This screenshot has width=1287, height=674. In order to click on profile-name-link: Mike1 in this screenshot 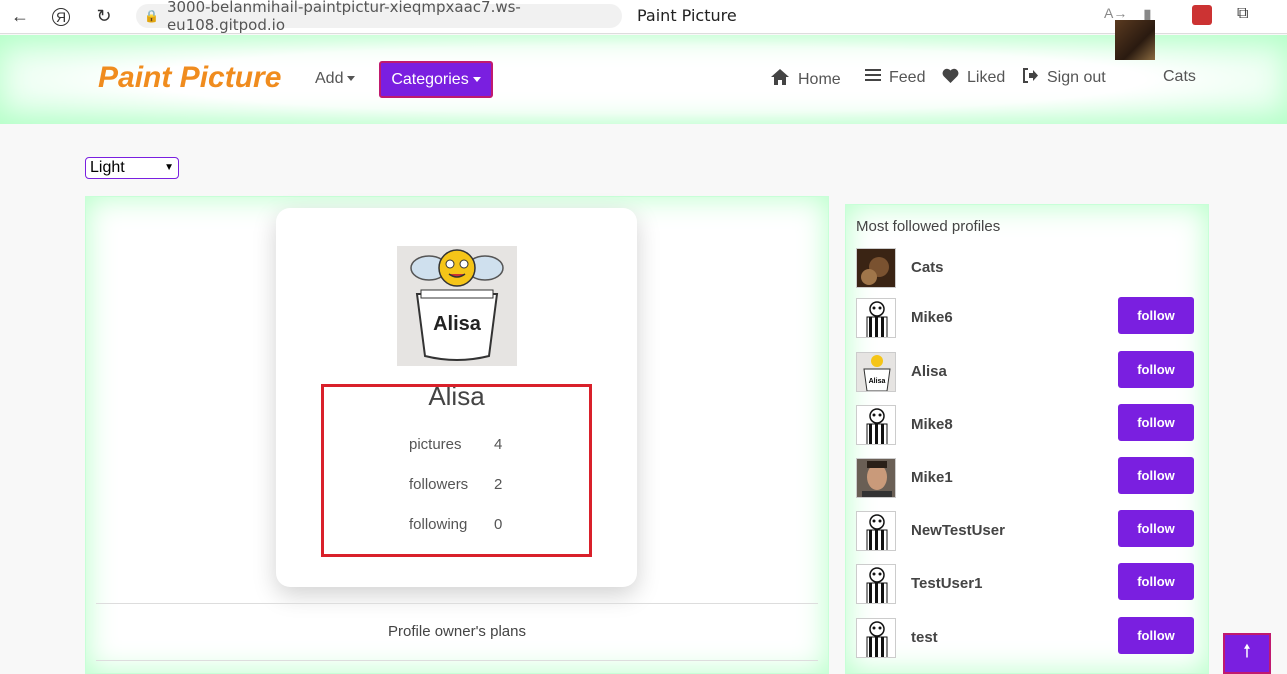, I will do `click(932, 477)`.